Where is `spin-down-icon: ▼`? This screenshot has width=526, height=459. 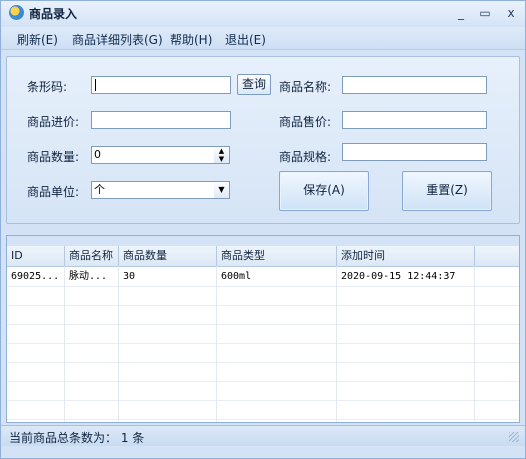 spin-down-icon: ▼ is located at coordinates (221, 159).